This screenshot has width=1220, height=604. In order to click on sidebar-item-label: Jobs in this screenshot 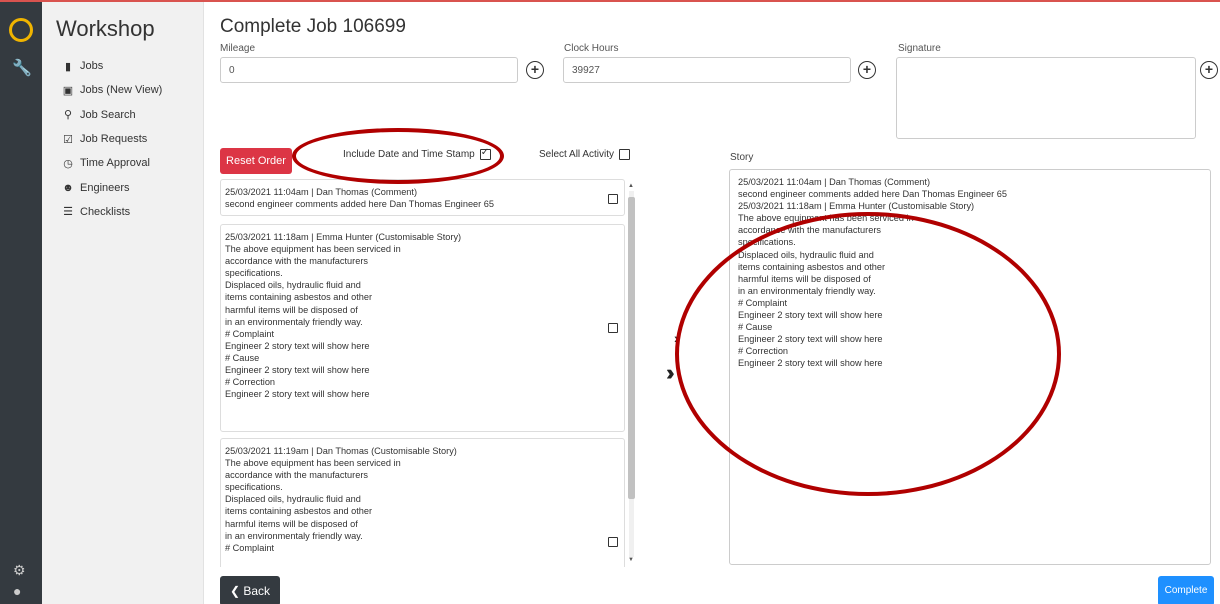, I will do `click(92, 66)`.